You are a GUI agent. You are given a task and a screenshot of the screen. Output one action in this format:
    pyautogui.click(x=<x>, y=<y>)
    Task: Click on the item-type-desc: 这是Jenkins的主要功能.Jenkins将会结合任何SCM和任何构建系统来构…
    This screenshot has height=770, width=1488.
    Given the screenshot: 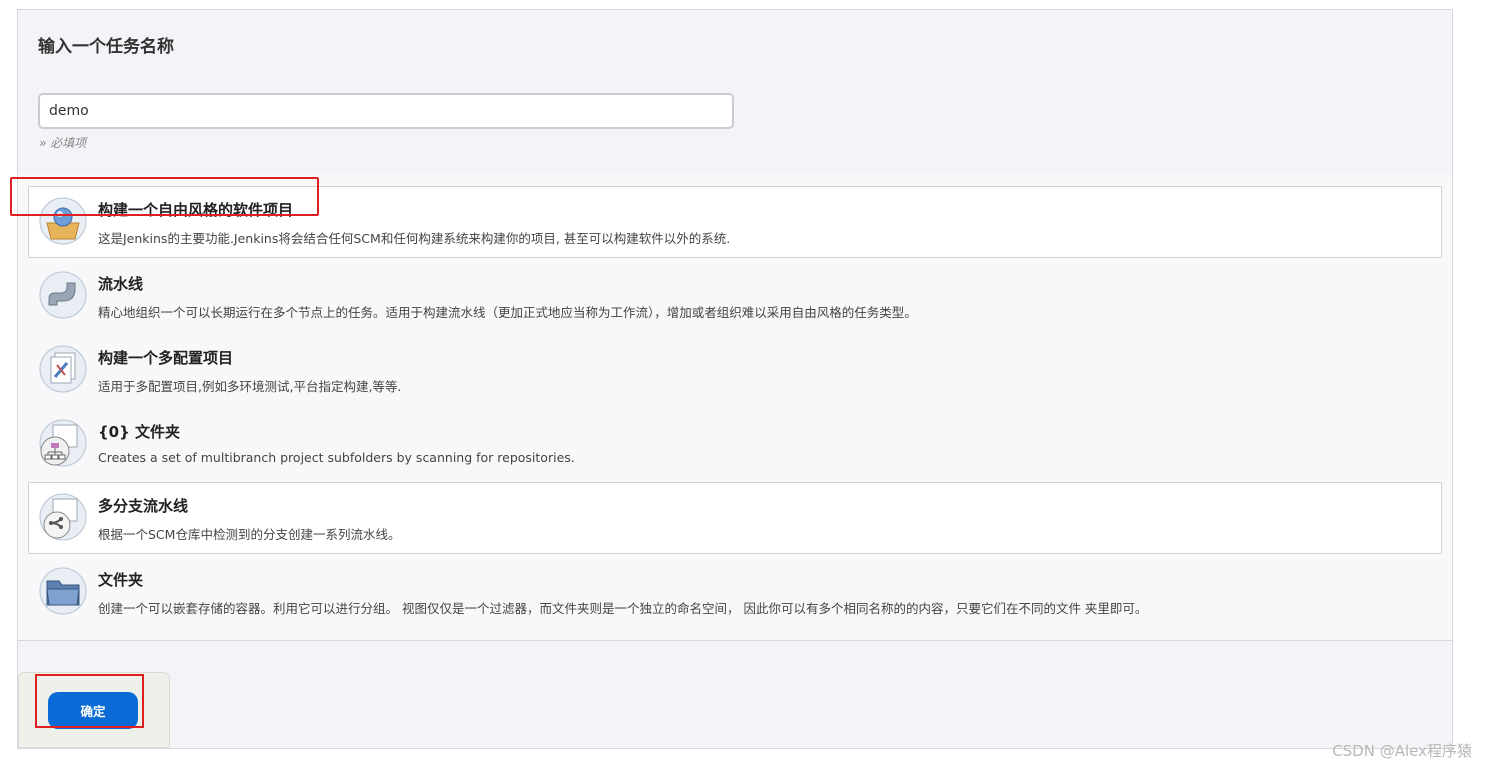 What is the action you would take?
    pyautogui.click(x=414, y=238)
    